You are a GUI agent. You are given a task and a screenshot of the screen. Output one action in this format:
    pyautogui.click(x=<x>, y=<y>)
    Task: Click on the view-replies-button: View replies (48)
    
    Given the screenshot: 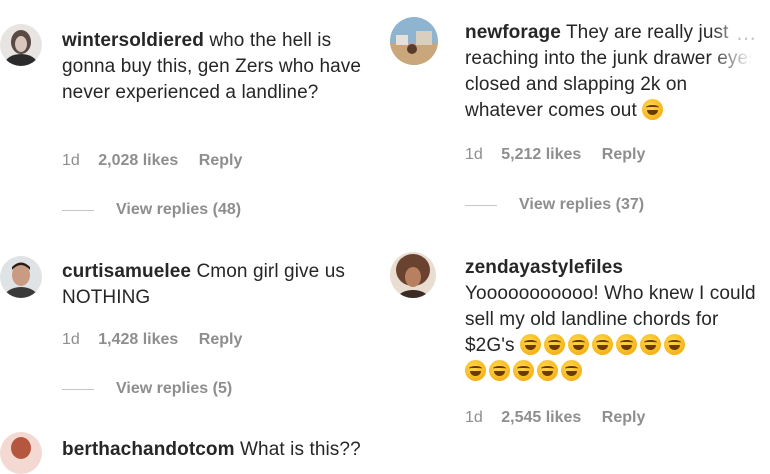 What is the action you would take?
    pyautogui.click(x=151, y=210)
    